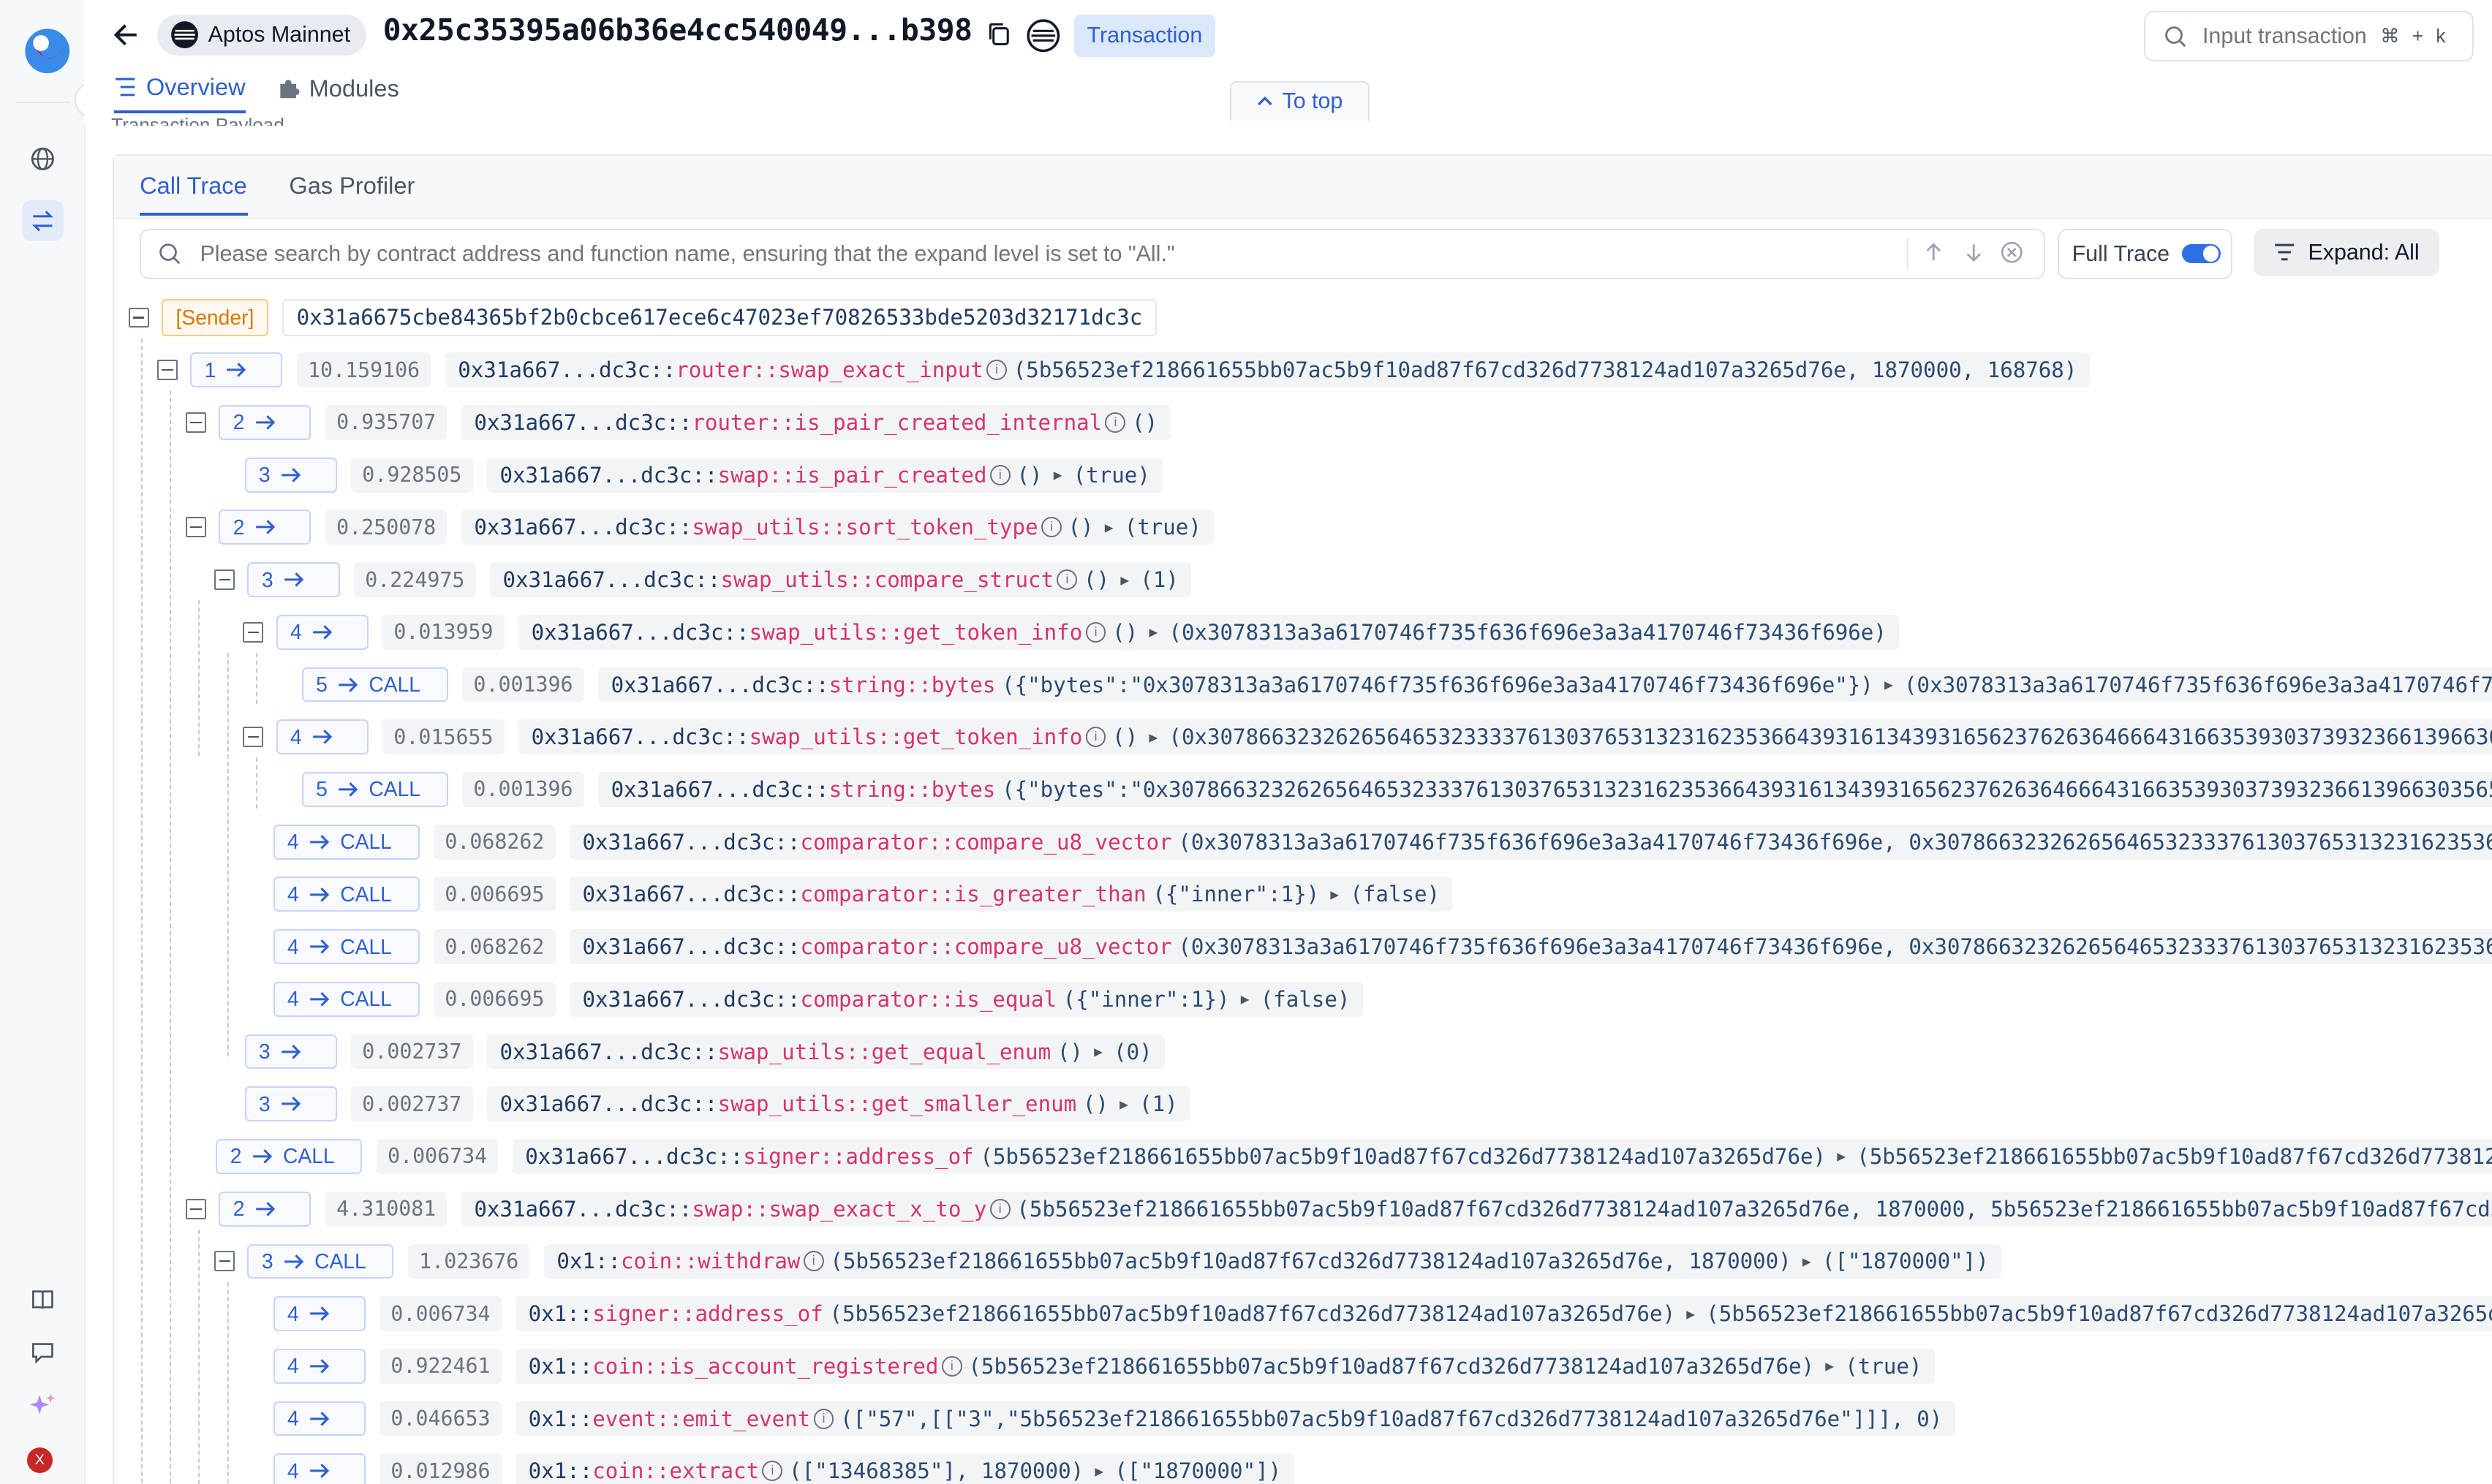  Describe the element at coordinates (896, 1103) in the screenshot. I see `function-name: swap_utils::get_smaller_enum` at that location.